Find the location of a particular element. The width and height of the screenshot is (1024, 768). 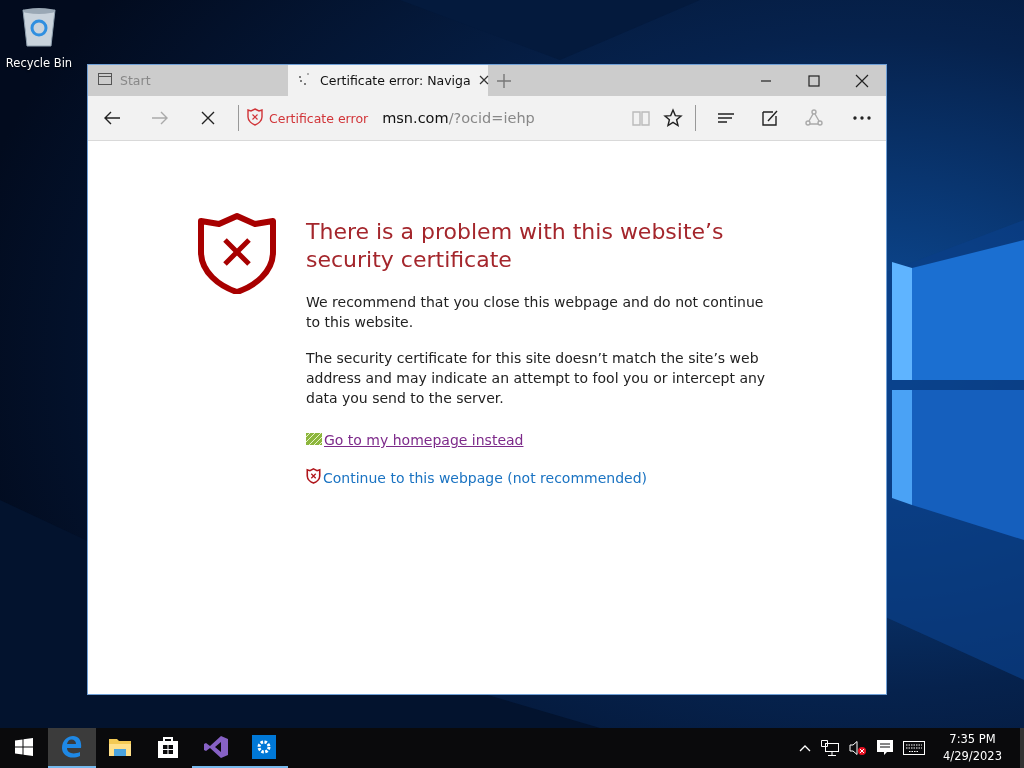

notification-icon is located at coordinates (885, 748).